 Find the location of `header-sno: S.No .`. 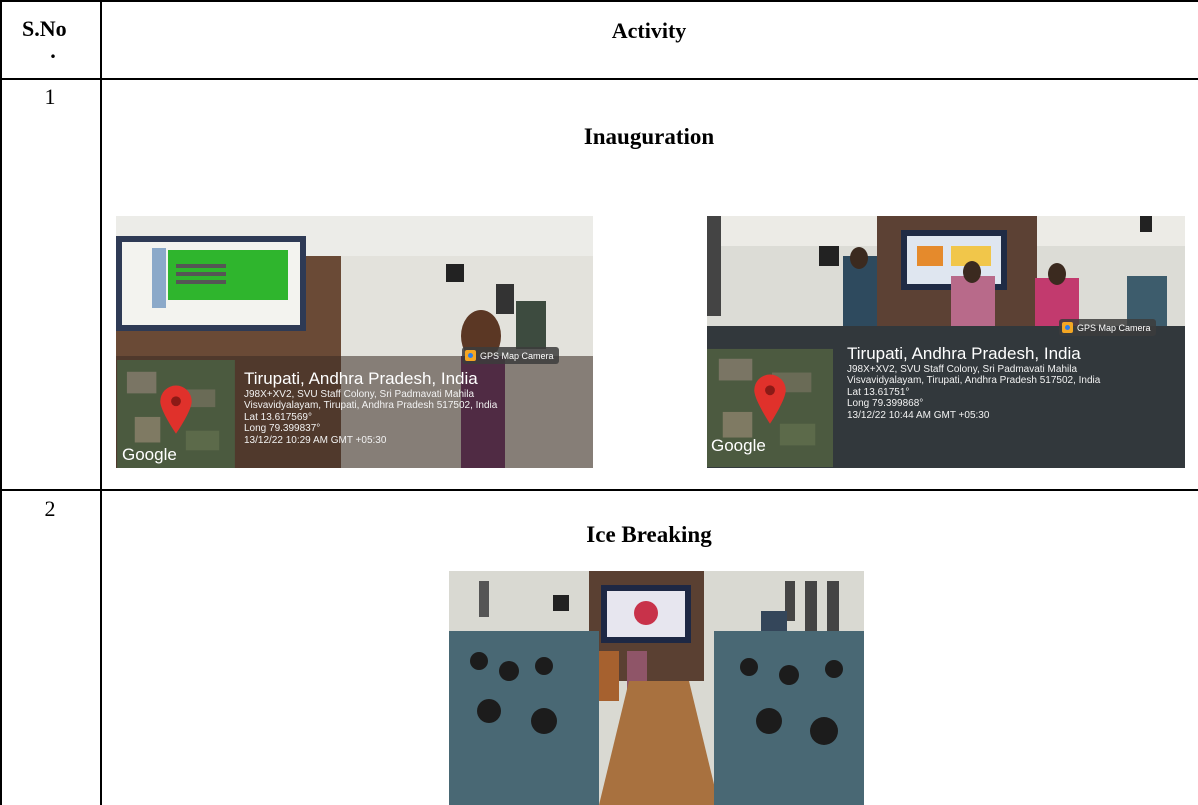

header-sno: S.No . is located at coordinates (53, 40).